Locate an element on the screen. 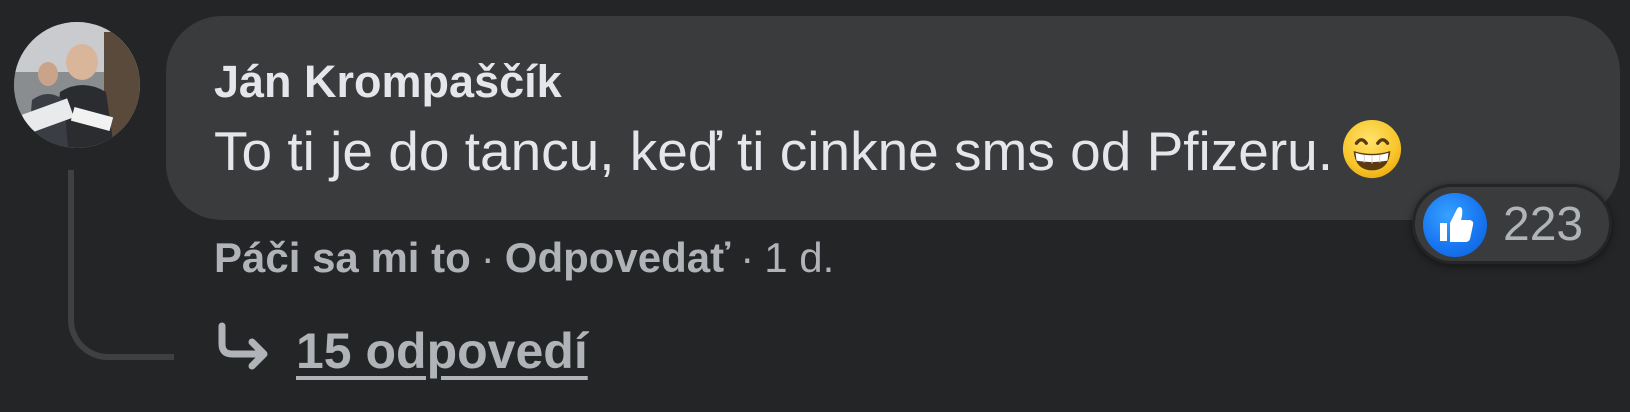 Image resolution: width=1630 pixels, height=412 pixels. comment-actions: Páči sa mi to · Odpovedať · 1 d. is located at coordinates (524, 258).